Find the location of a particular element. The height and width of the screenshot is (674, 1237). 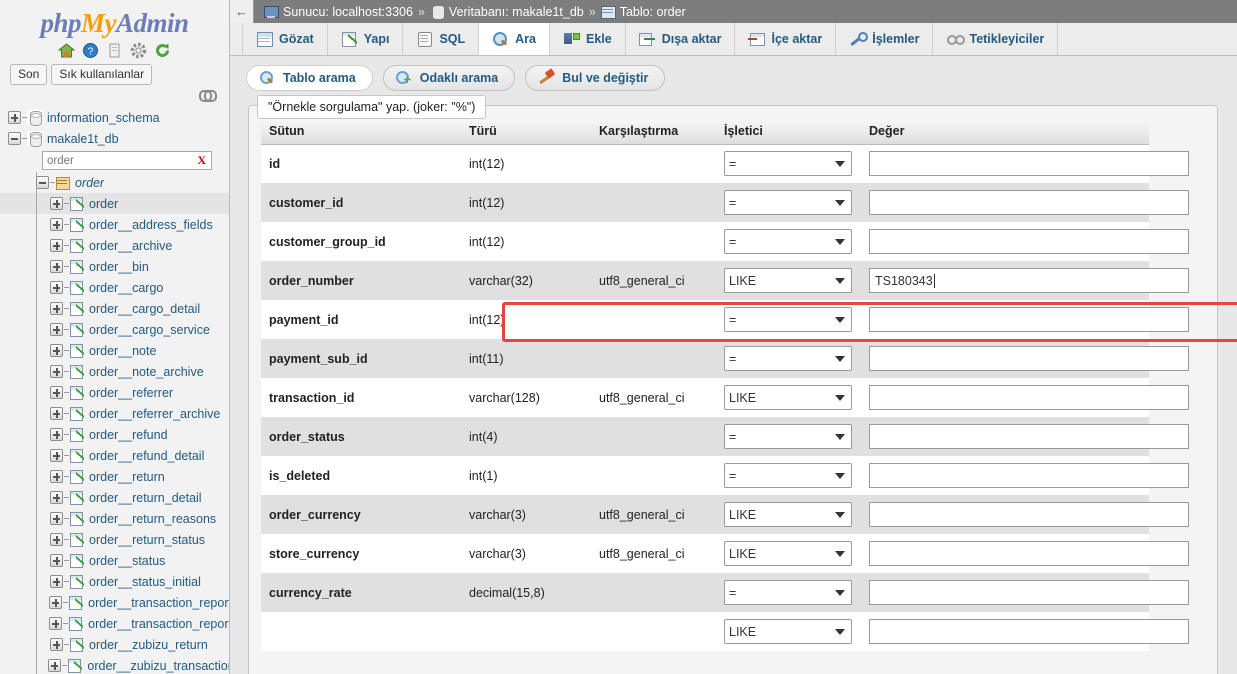

tab-sql: SQL is located at coordinates (441, 39).